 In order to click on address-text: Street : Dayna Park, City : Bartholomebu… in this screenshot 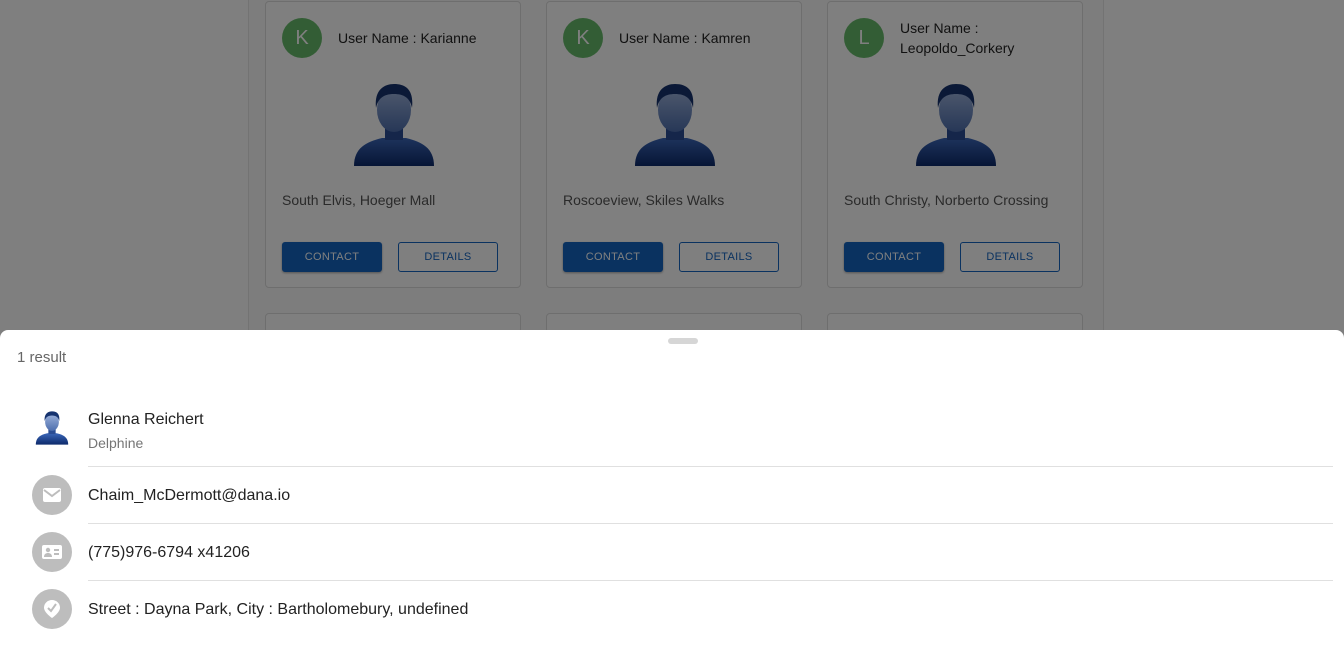, I will do `click(278, 609)`.